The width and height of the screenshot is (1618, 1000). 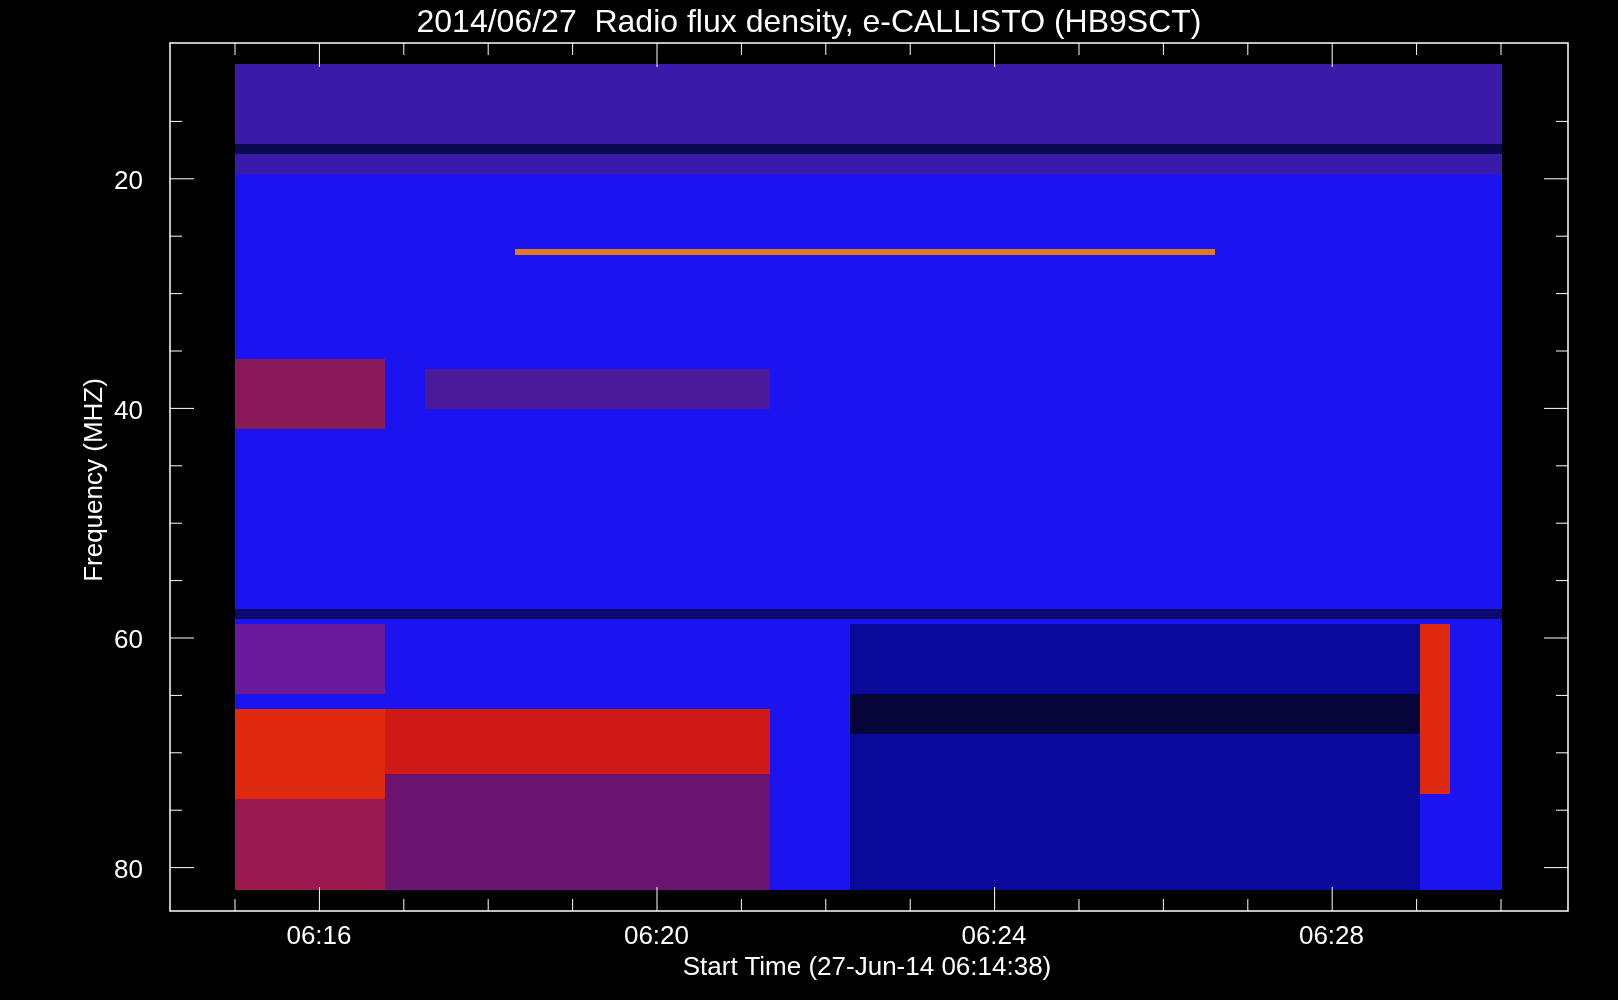 What do you see at coordinates (128, 180) in the screenshot?
I see `tick-label: 20` at bounding box center [128, 180].